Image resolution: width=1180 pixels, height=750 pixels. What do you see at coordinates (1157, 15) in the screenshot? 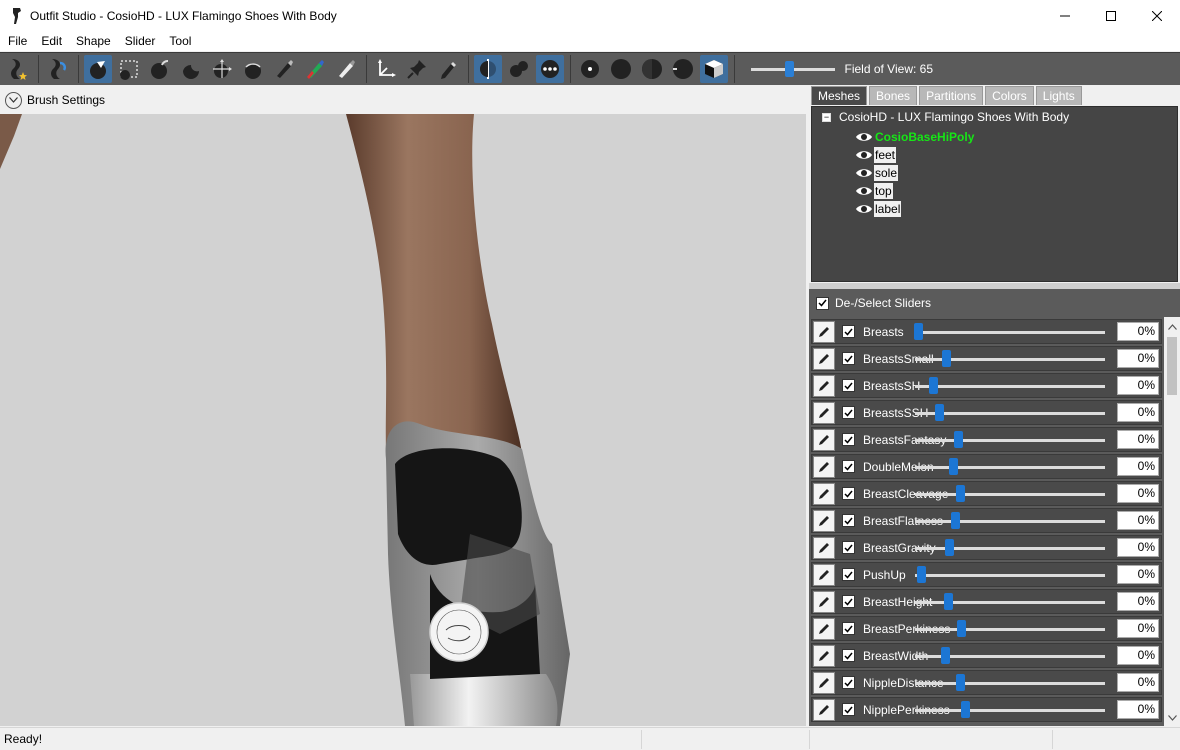
I see `close-button` at bounding box center [1157, 15].